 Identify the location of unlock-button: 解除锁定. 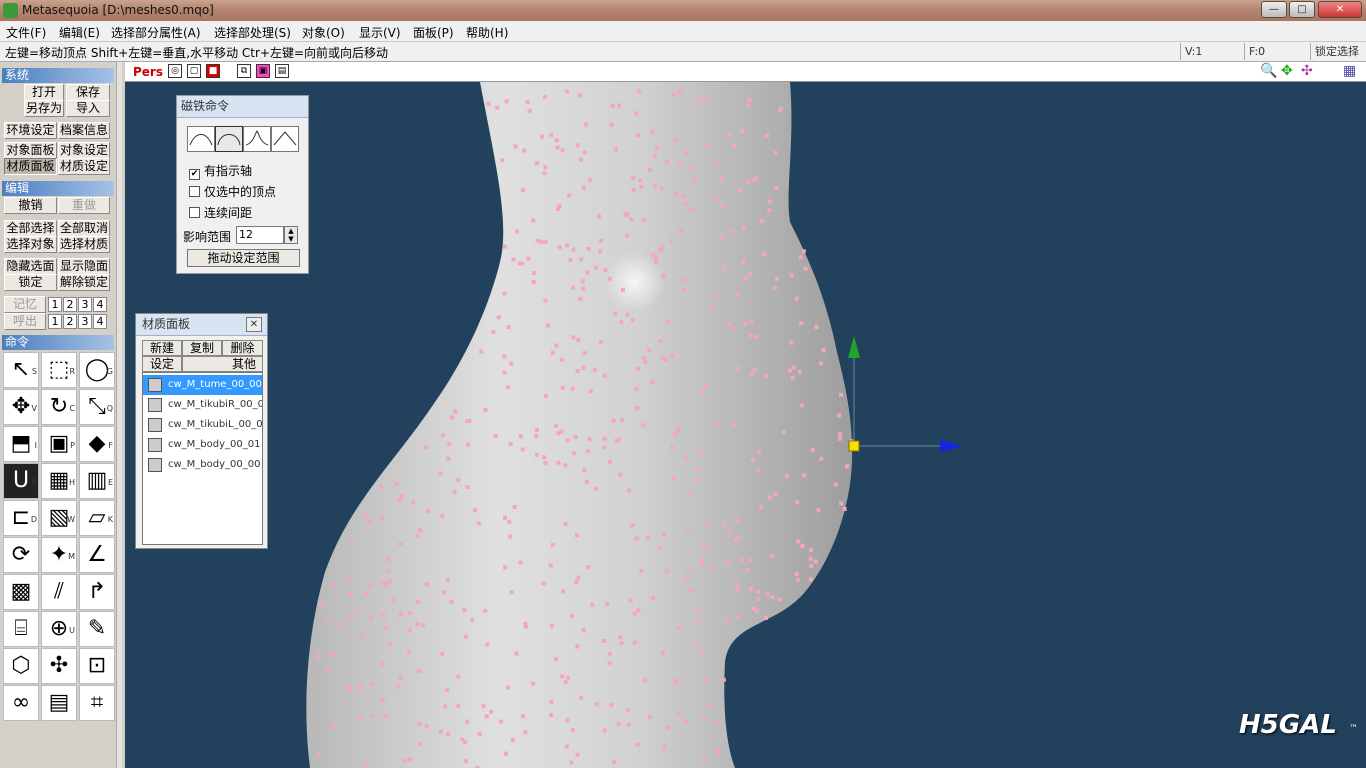
(84, 282).